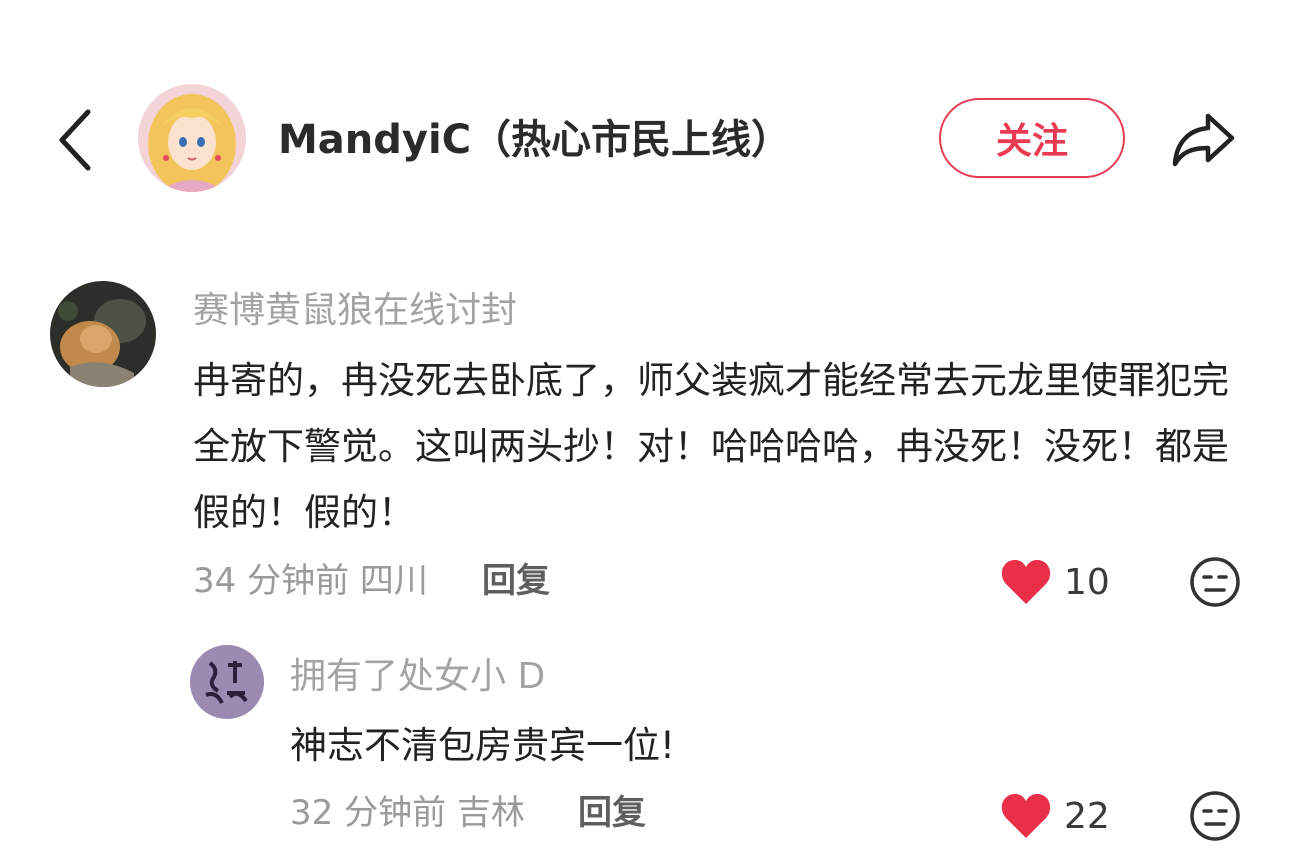 The width and height of the screenshot is (1290, 855). Describe the element at coordinates (1087, 816) in the screenshot. I see `like-count: 22` at that location.